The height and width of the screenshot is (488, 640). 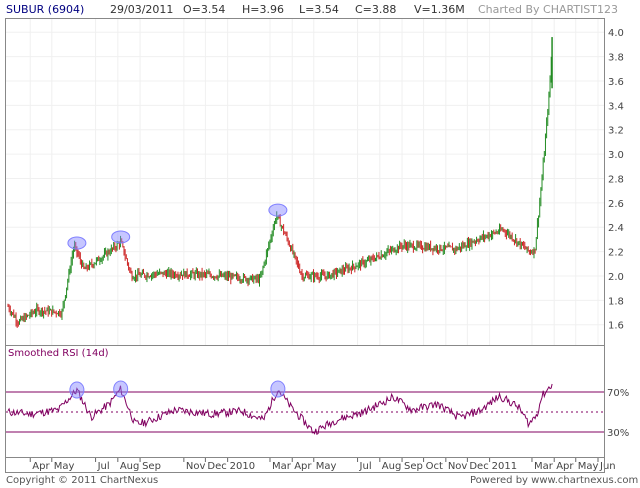 What do you see at coordinates (263, 9) in the screenshot?
I see `high-label: H=3.96` at bounding box center [263, 9].